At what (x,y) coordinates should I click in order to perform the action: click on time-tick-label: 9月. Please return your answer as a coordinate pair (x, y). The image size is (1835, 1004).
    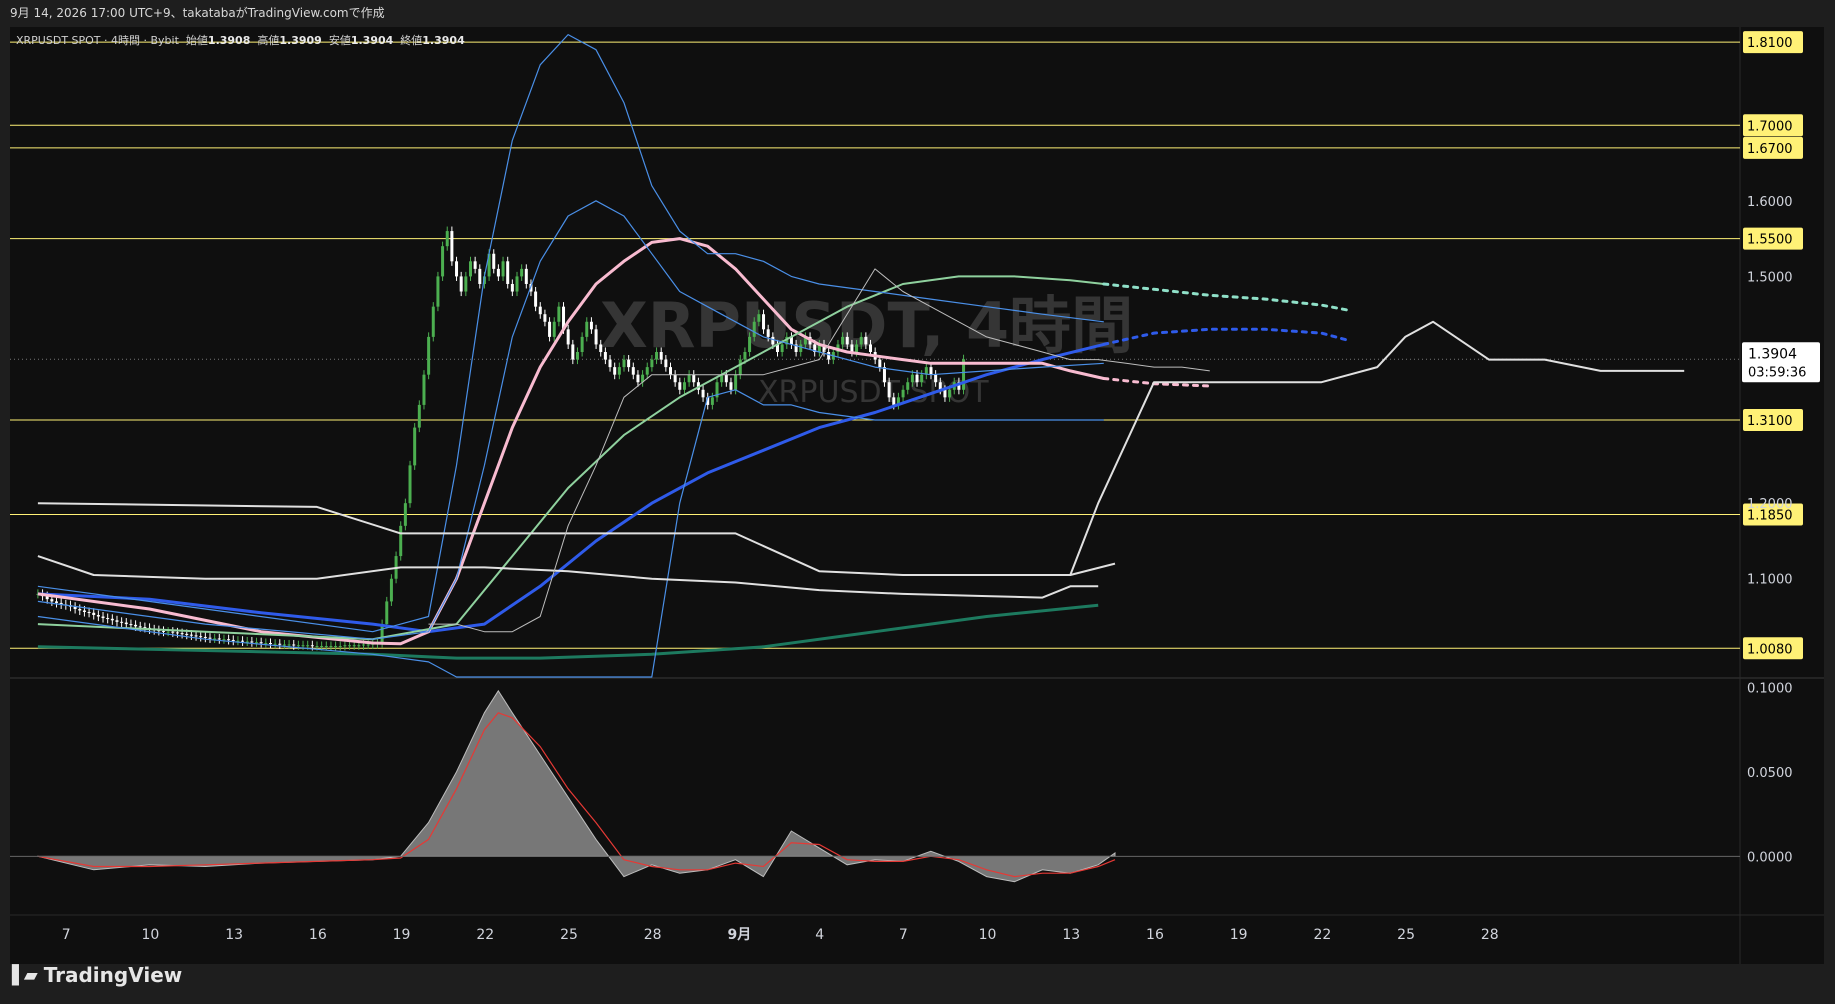
    Looking at the image, I should click on (739, 935).